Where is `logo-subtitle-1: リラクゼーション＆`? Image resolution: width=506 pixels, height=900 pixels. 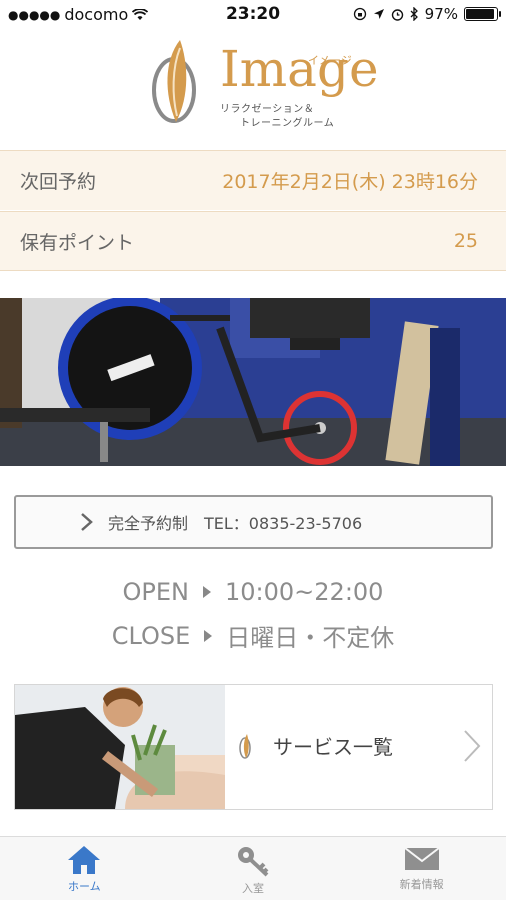
logo-subtitle-1: リラクゼーション＆ is located at coordinates (267, 109).